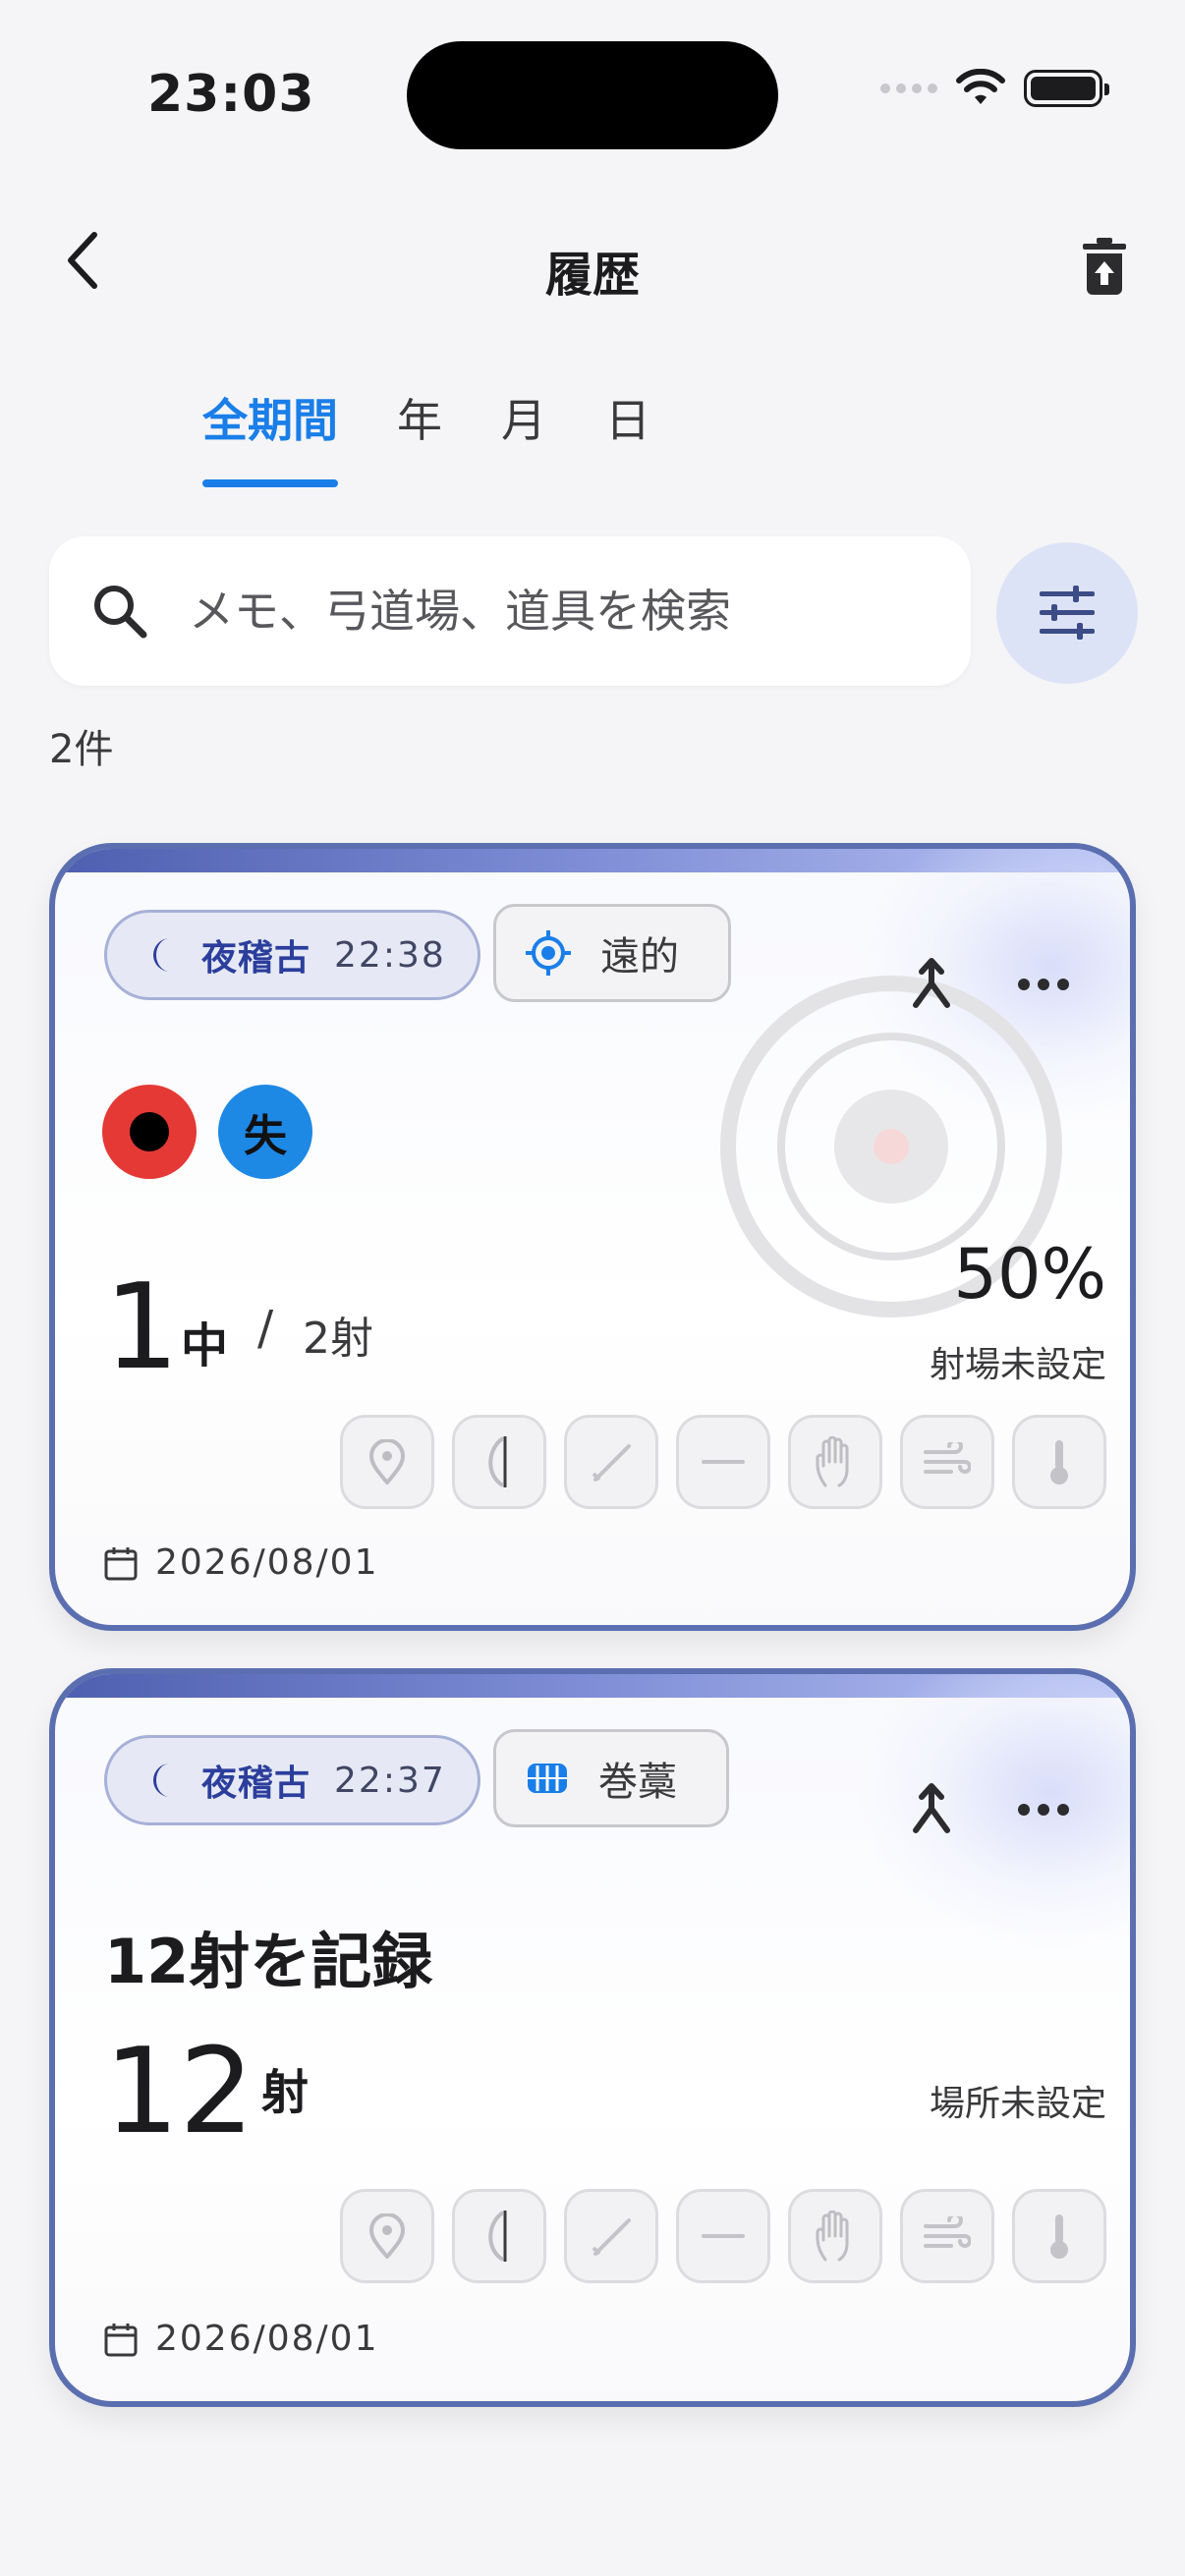  I want to click on makiwara-icon, so click(548, 1778).